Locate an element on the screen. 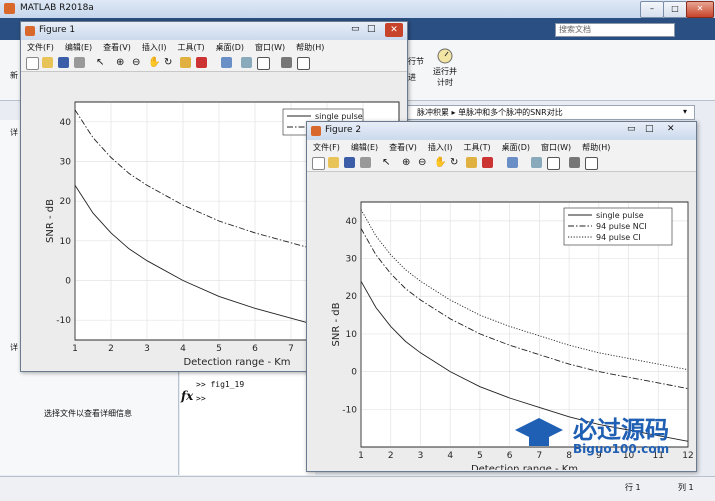 This screenshot has height=501, width=715. legend-entry: single pulse is located at coordinates (339, 116).